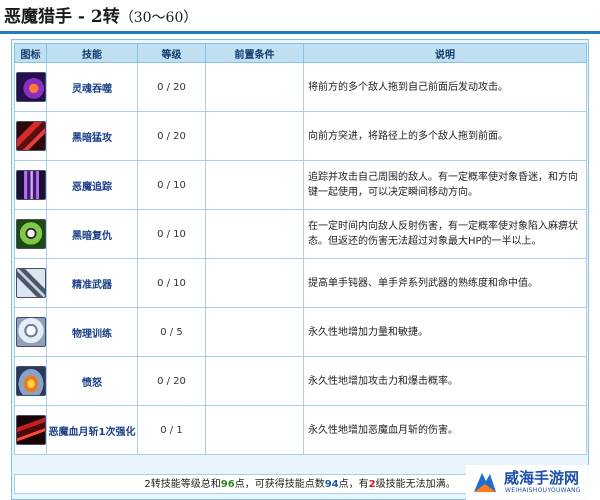 The height and width of the screenshot is (500, 600). Describe the element at coordinates (92, 381) in the screenshot. I see `skill-name: 愤怒` at that location.